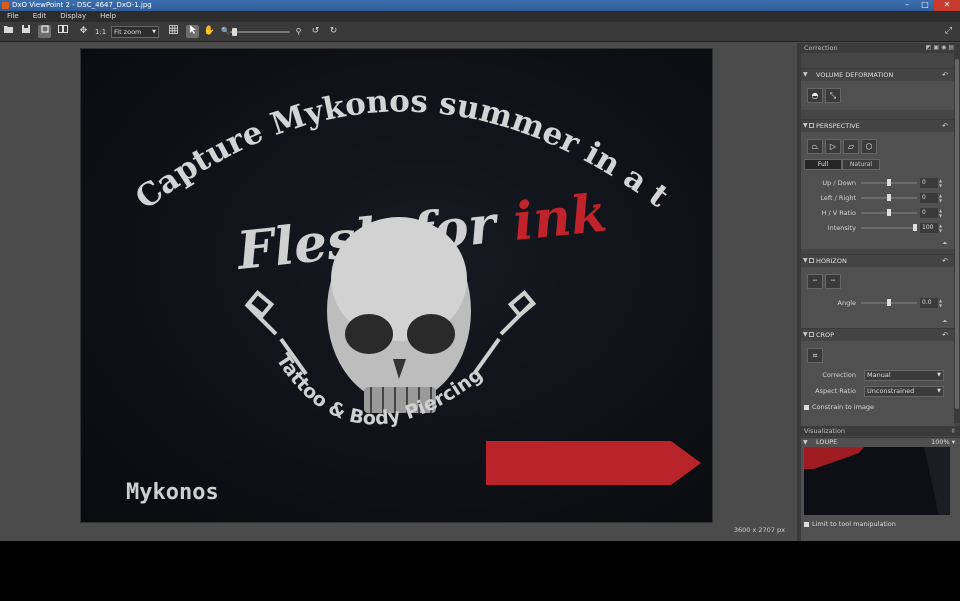  Describe the element at coordinates (877, 126) in the screenshot. I see `perspective-header: ▼ PERSPECTIVE ↶` at that location.